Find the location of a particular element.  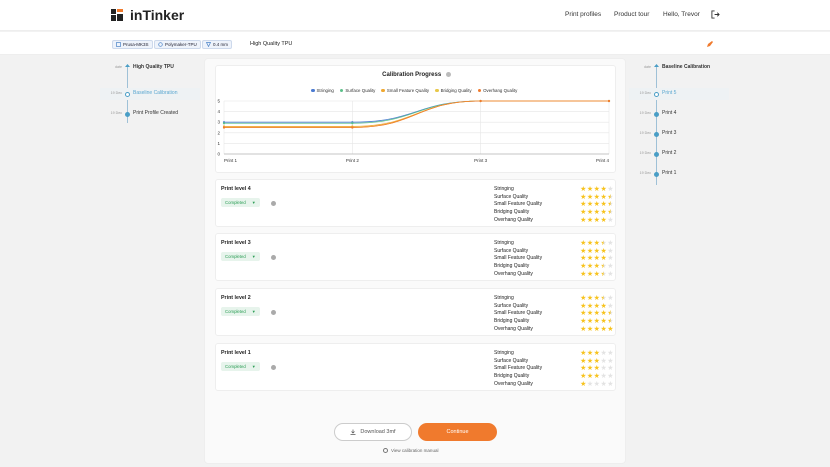

timeline-item-created: 19 Dec Print Profile Created is located at coordinates (150, 114).